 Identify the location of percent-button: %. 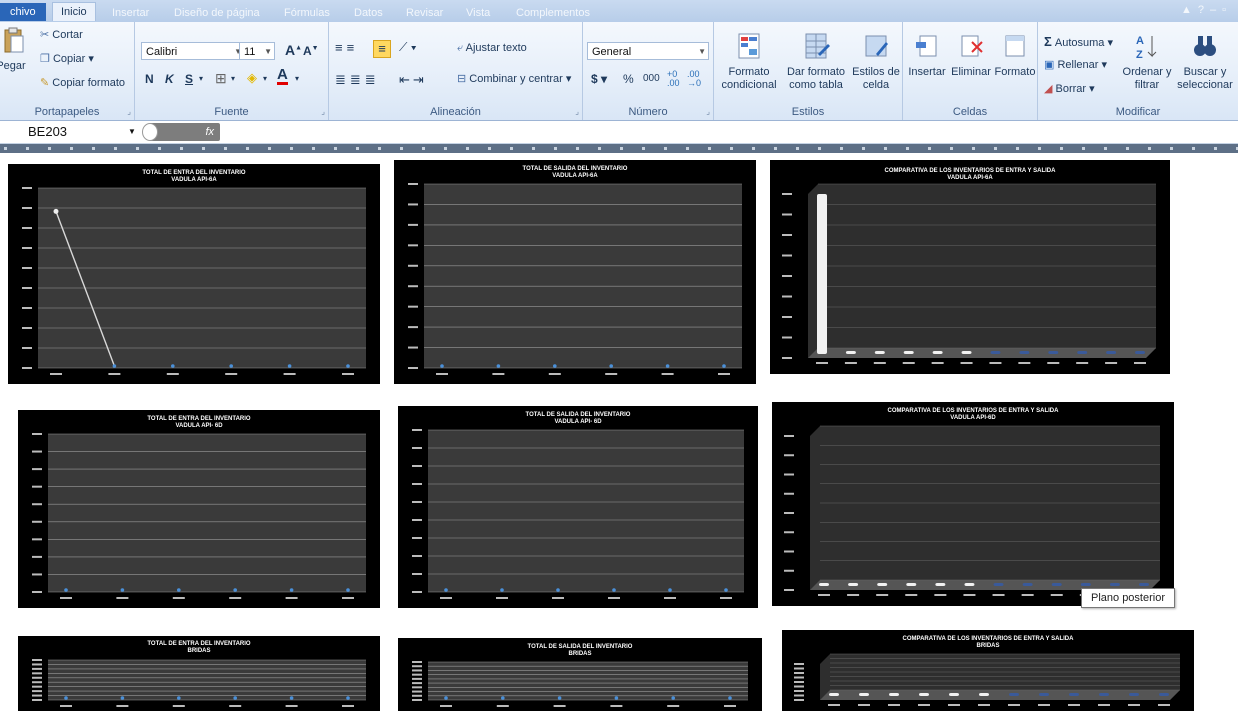
(628, 79).